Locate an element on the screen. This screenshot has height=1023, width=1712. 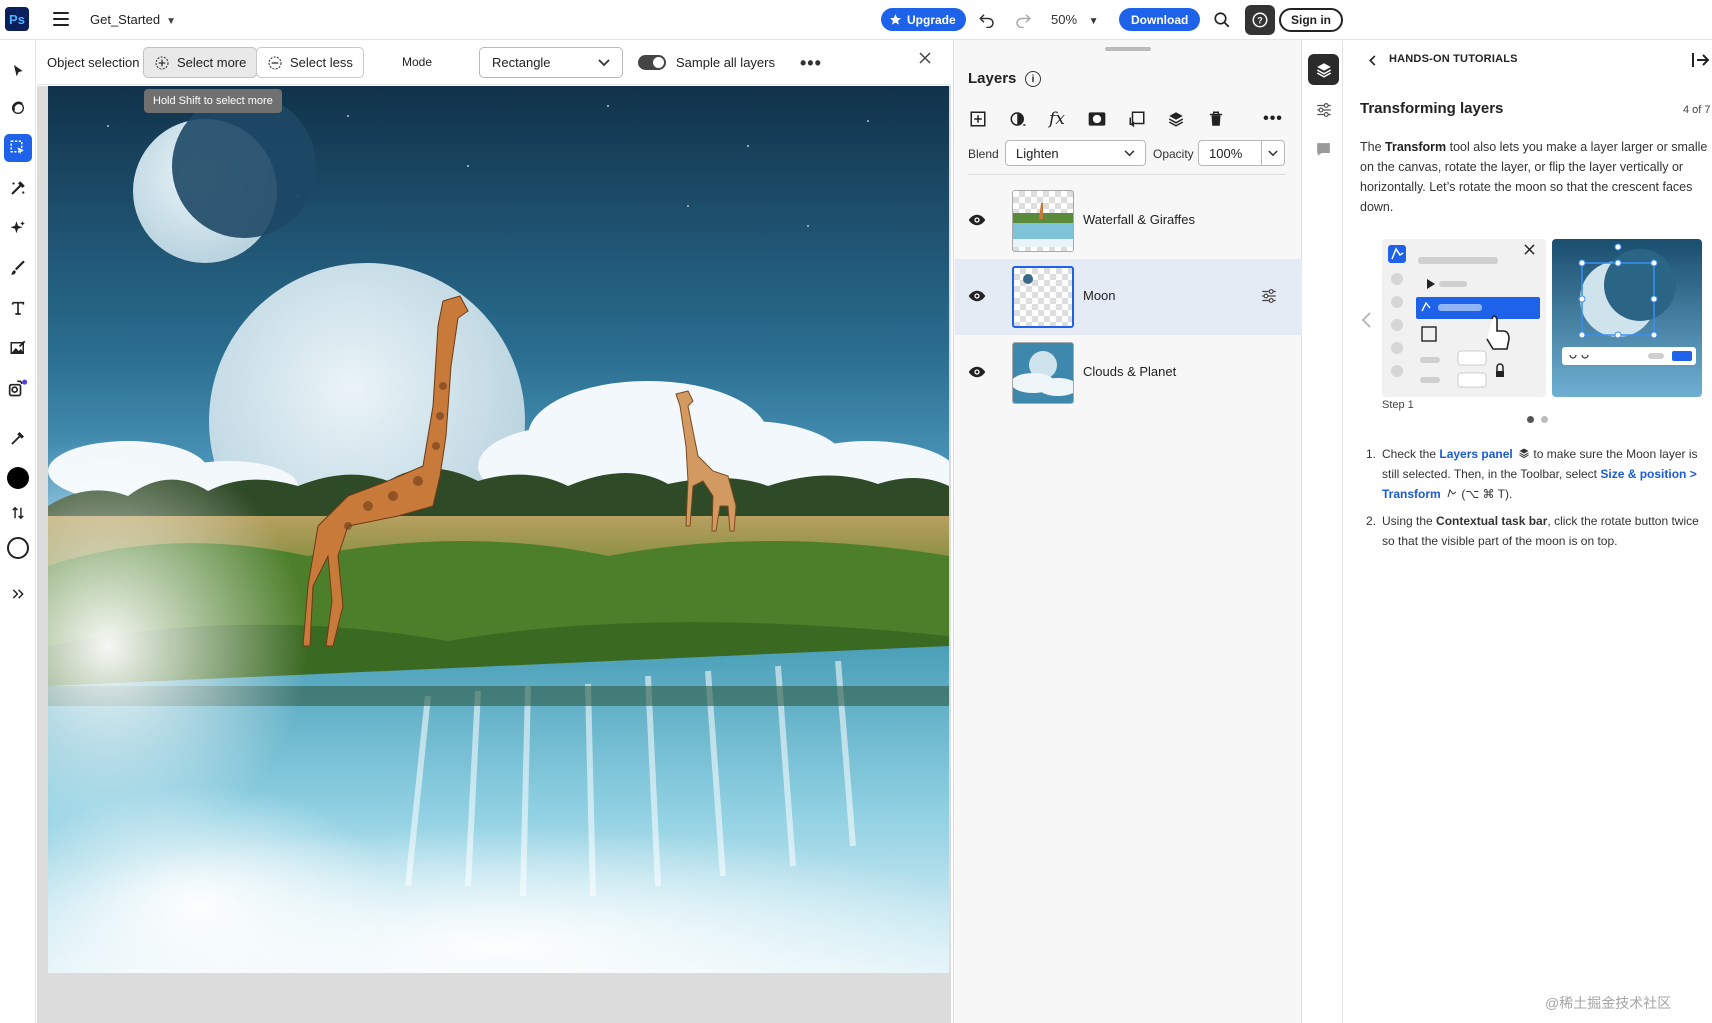
sample-all-layers-toggle is located at coordinates (652, 62).